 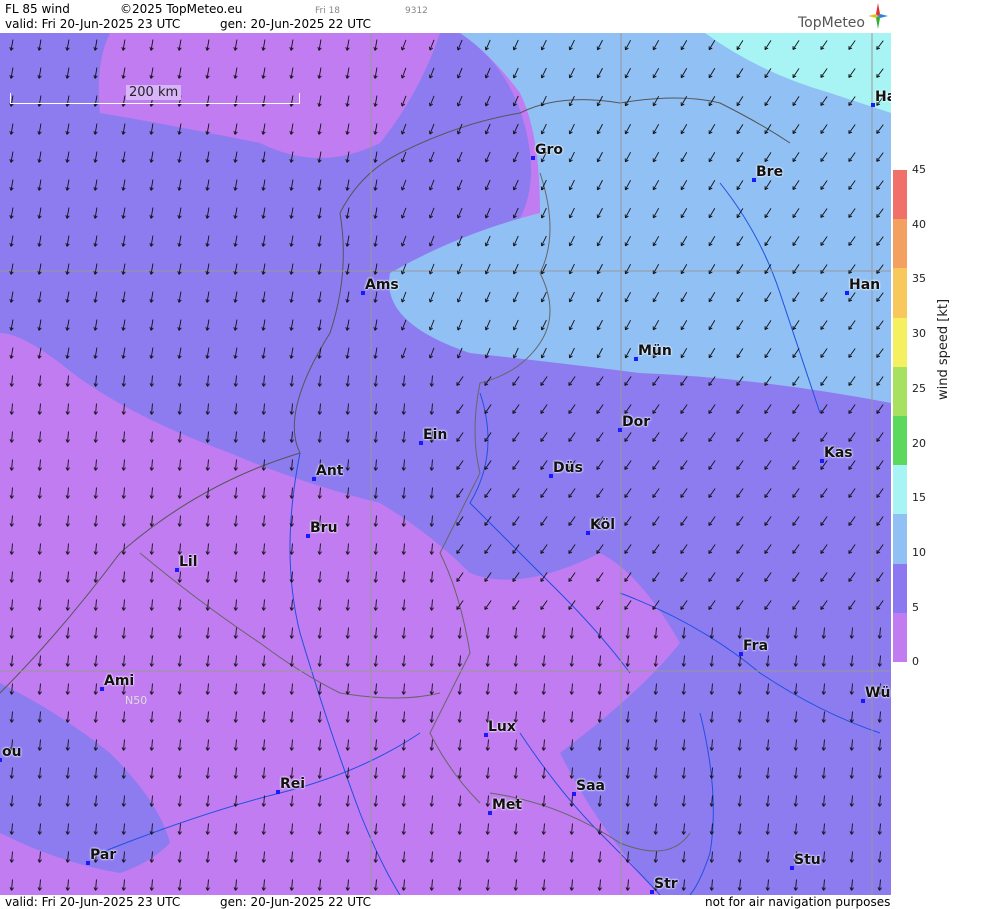 What do you see at coordinates (154, 92) in the screenshot?
I see `scale-label: 200 km` at bounding box center [154, 92].